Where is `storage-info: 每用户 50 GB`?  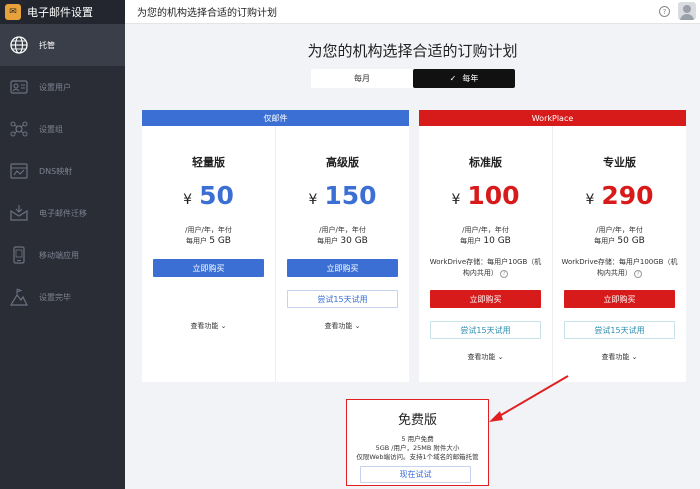
storage-info: 每用户 50 GB is located at coordinates (619, 241).